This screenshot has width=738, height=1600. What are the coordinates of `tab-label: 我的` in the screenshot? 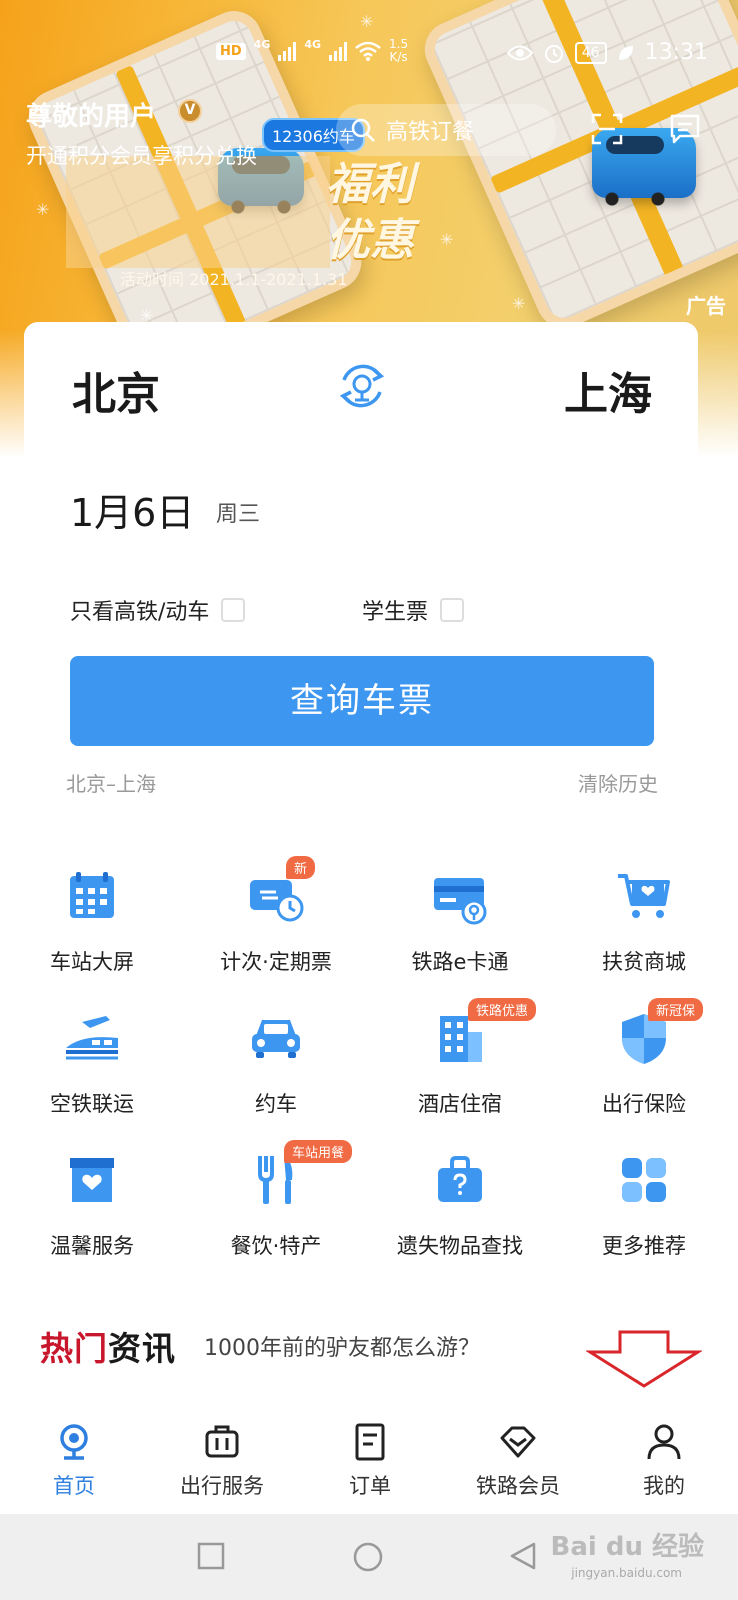 It's located at (664, 1486).